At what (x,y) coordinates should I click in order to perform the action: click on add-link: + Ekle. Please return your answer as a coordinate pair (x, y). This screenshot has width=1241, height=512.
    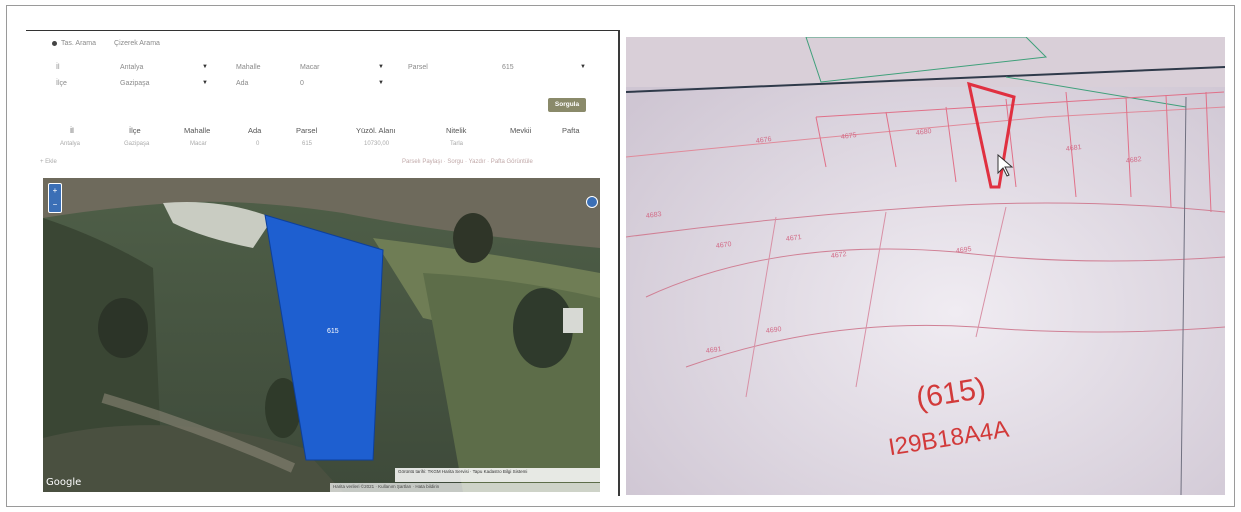
    Looking at the image, I should click on (48, 162).